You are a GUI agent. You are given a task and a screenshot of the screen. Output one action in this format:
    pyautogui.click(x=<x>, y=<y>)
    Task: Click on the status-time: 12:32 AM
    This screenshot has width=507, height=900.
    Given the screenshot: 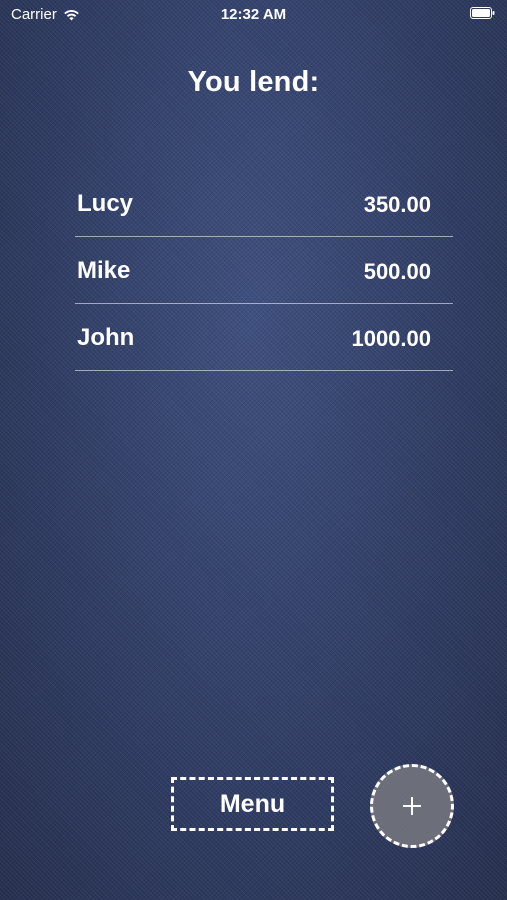 What is the action you would take?
    pyautogui.click(x=253, y=14)
    